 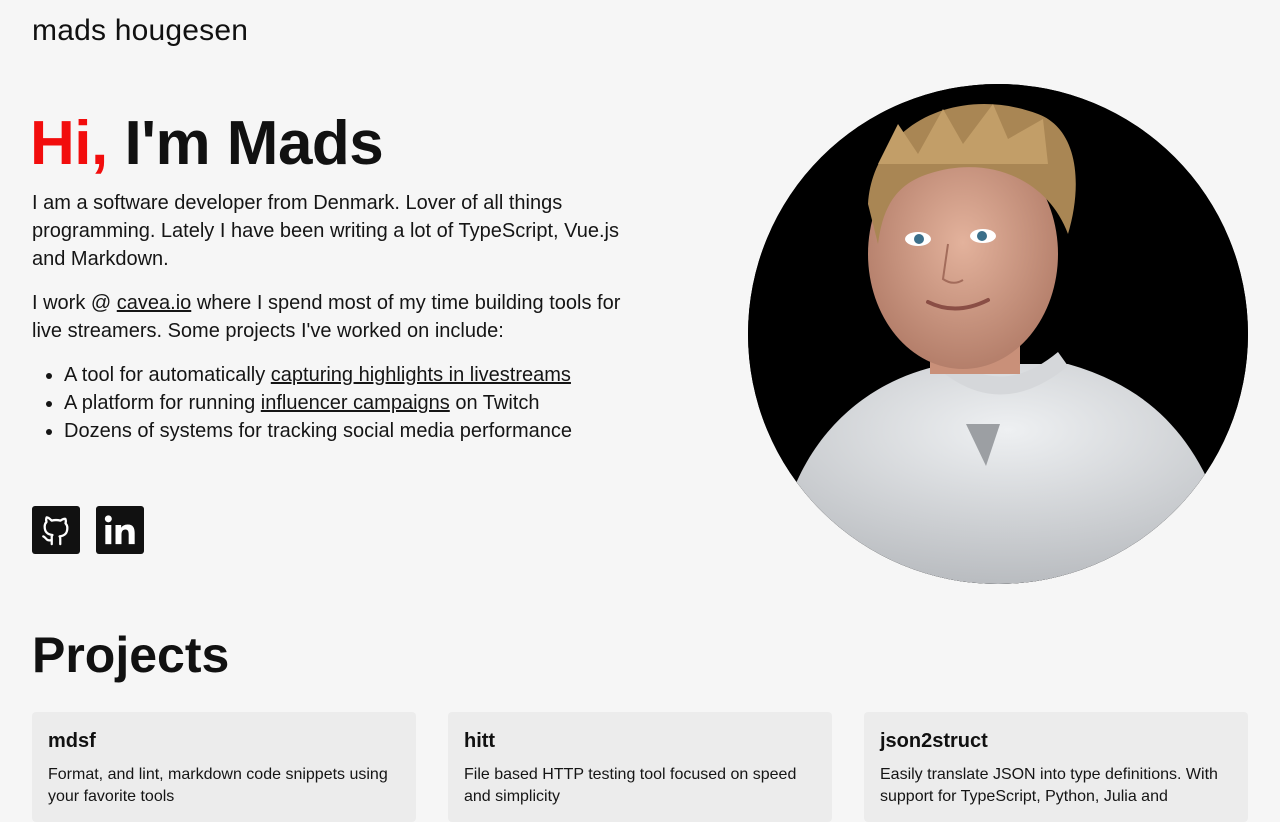 I want to click on site-name: mads hougesen, so click(x=140, y=31).